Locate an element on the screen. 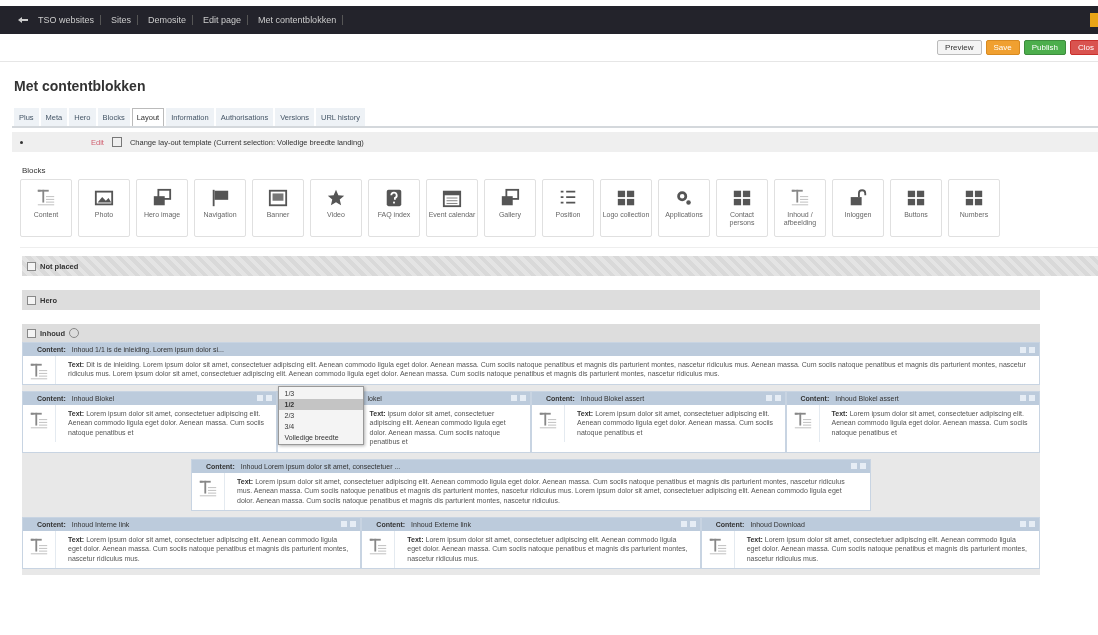 This screenshot has width=1098, height=635. padlock-icon is located at coordinates (858, 198).